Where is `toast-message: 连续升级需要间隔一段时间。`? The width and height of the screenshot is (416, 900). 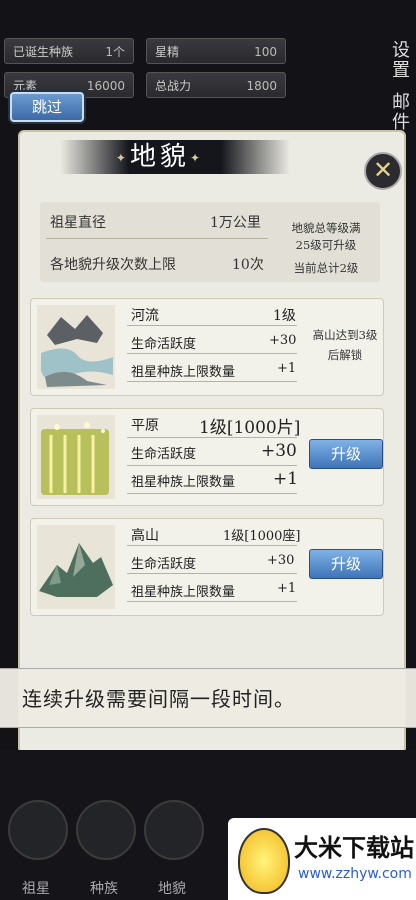
toast-message: 连续升级需要间隔一段时间。 is located at coordinates (208, 698).